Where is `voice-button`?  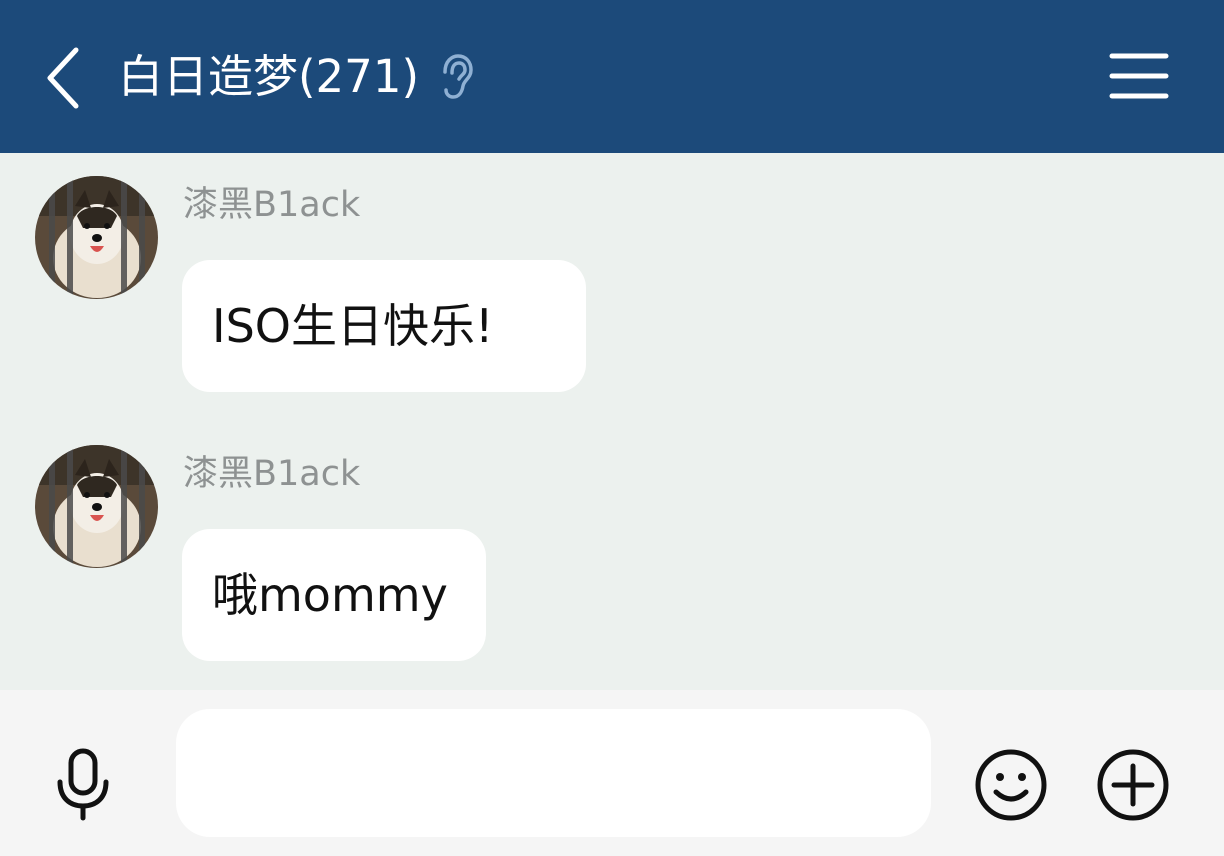
voice-button is located at coordinates (83, 784).